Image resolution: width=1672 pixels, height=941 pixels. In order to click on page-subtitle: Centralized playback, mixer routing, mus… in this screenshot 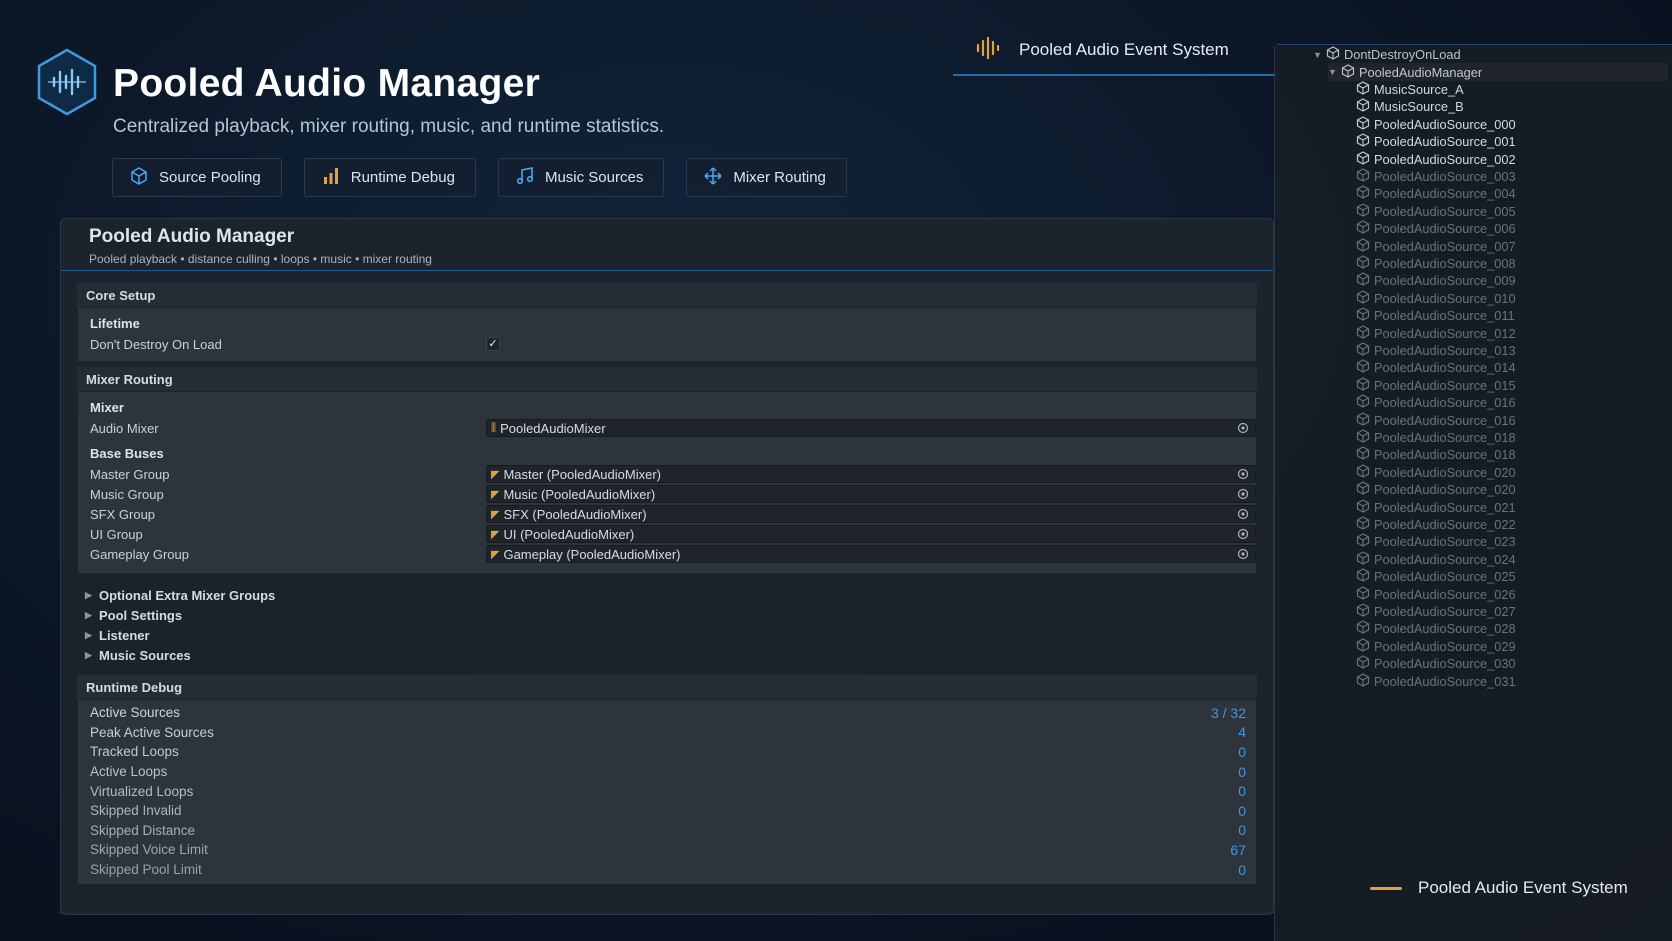, I will do `click(389, 126)`.